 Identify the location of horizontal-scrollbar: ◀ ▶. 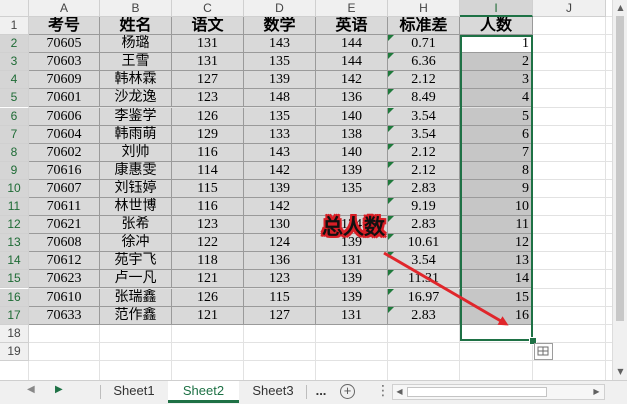
(498, 392).